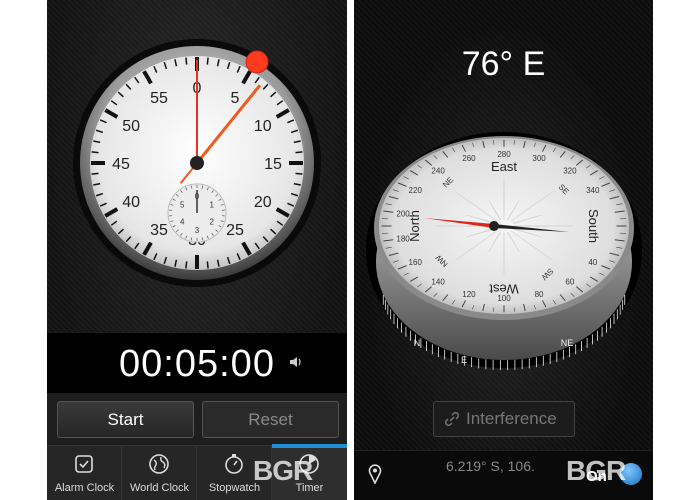 Image resolution: width=700 pixels, height=500 pixels. What do you see at coordinates (469, 294) in the screenshot?
I see `compass-degree-label: 120` at bounding box center [469, 294].